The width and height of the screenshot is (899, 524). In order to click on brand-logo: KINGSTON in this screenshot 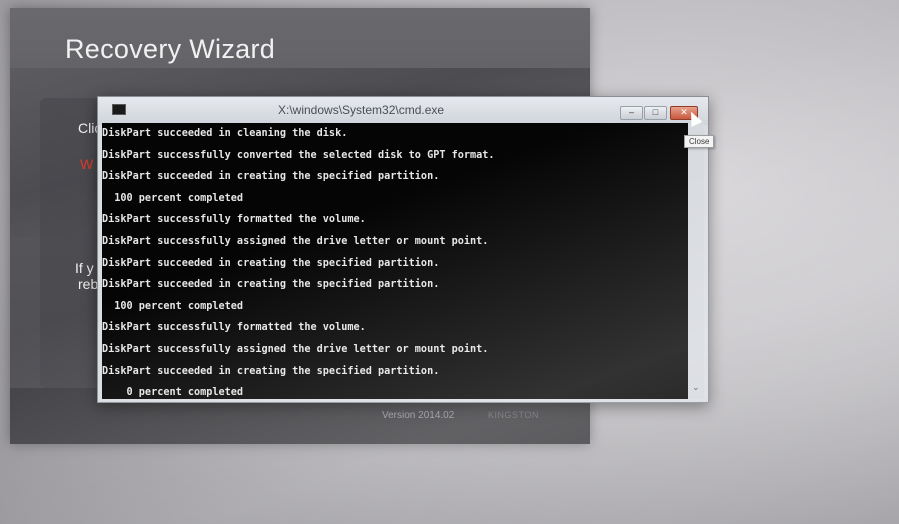, I will do `click(513, 415)`.